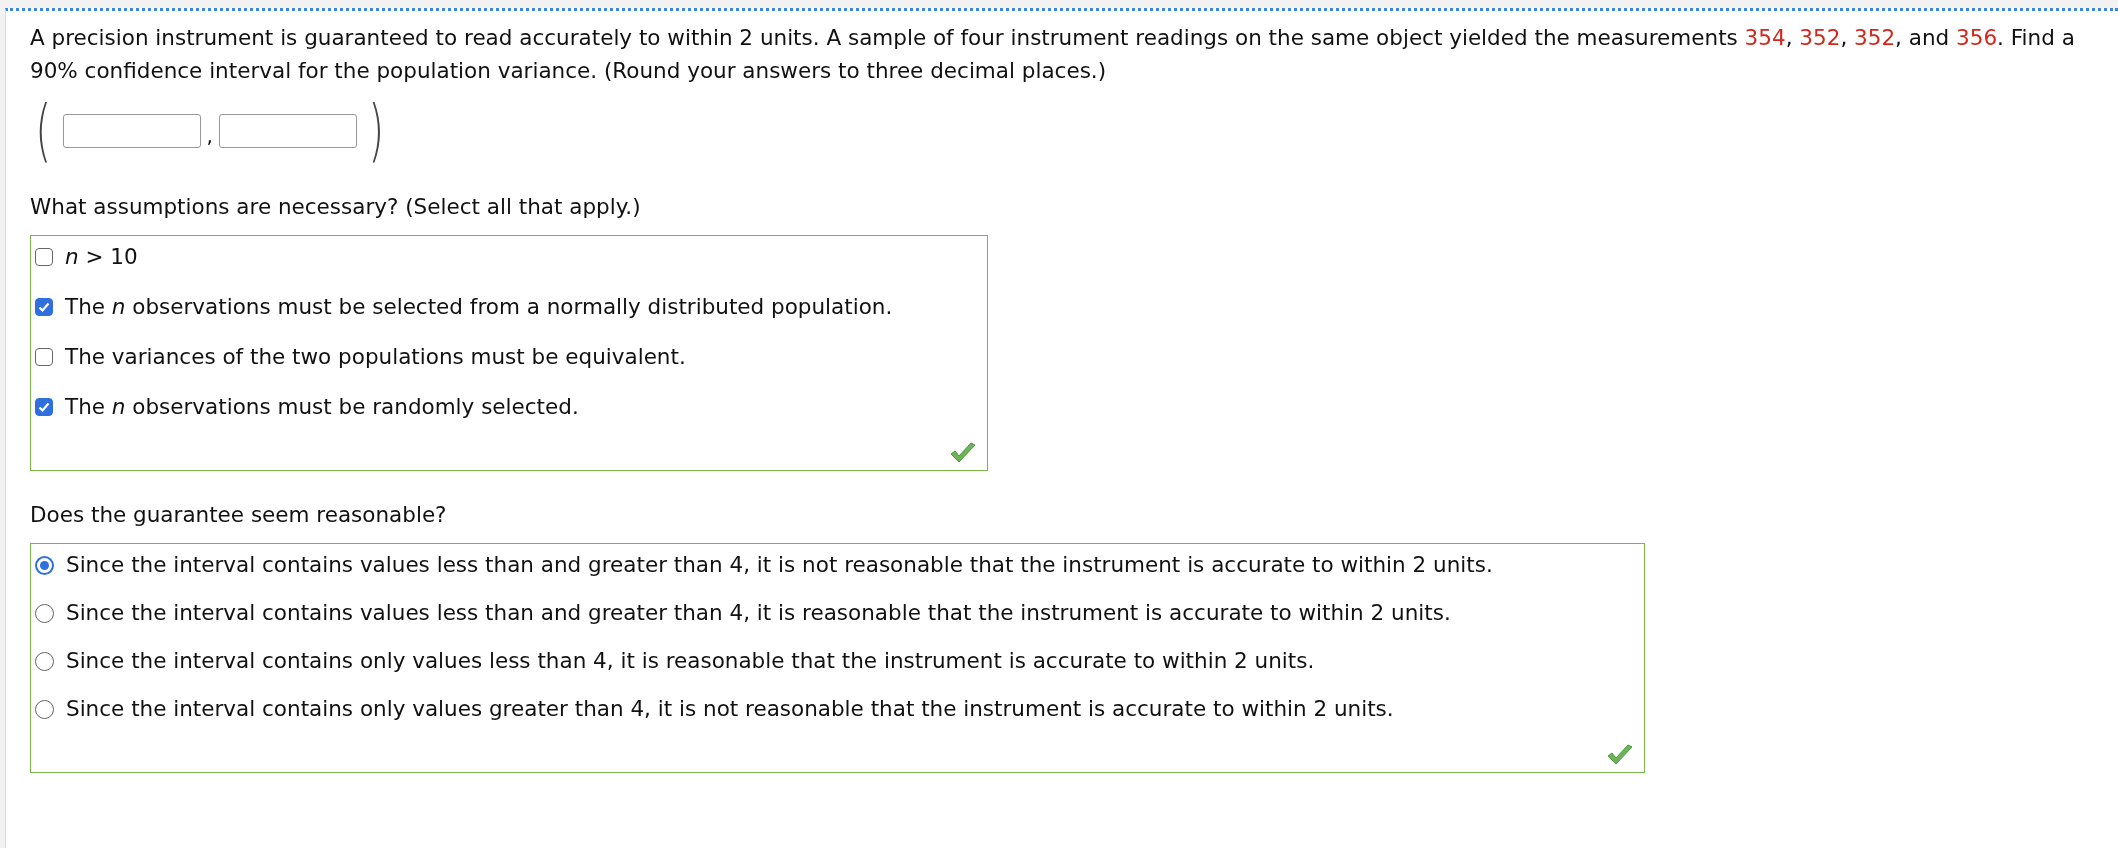 Image resolution: width=2118 pixels, height=848 pixels. Describe the element at coordinates (779, 565) in the screenshot. I see `option-label: Since the interval contains values less than and greater than 4, it is not reasonable that the instrument is accurate to within 2 units.` at that location.